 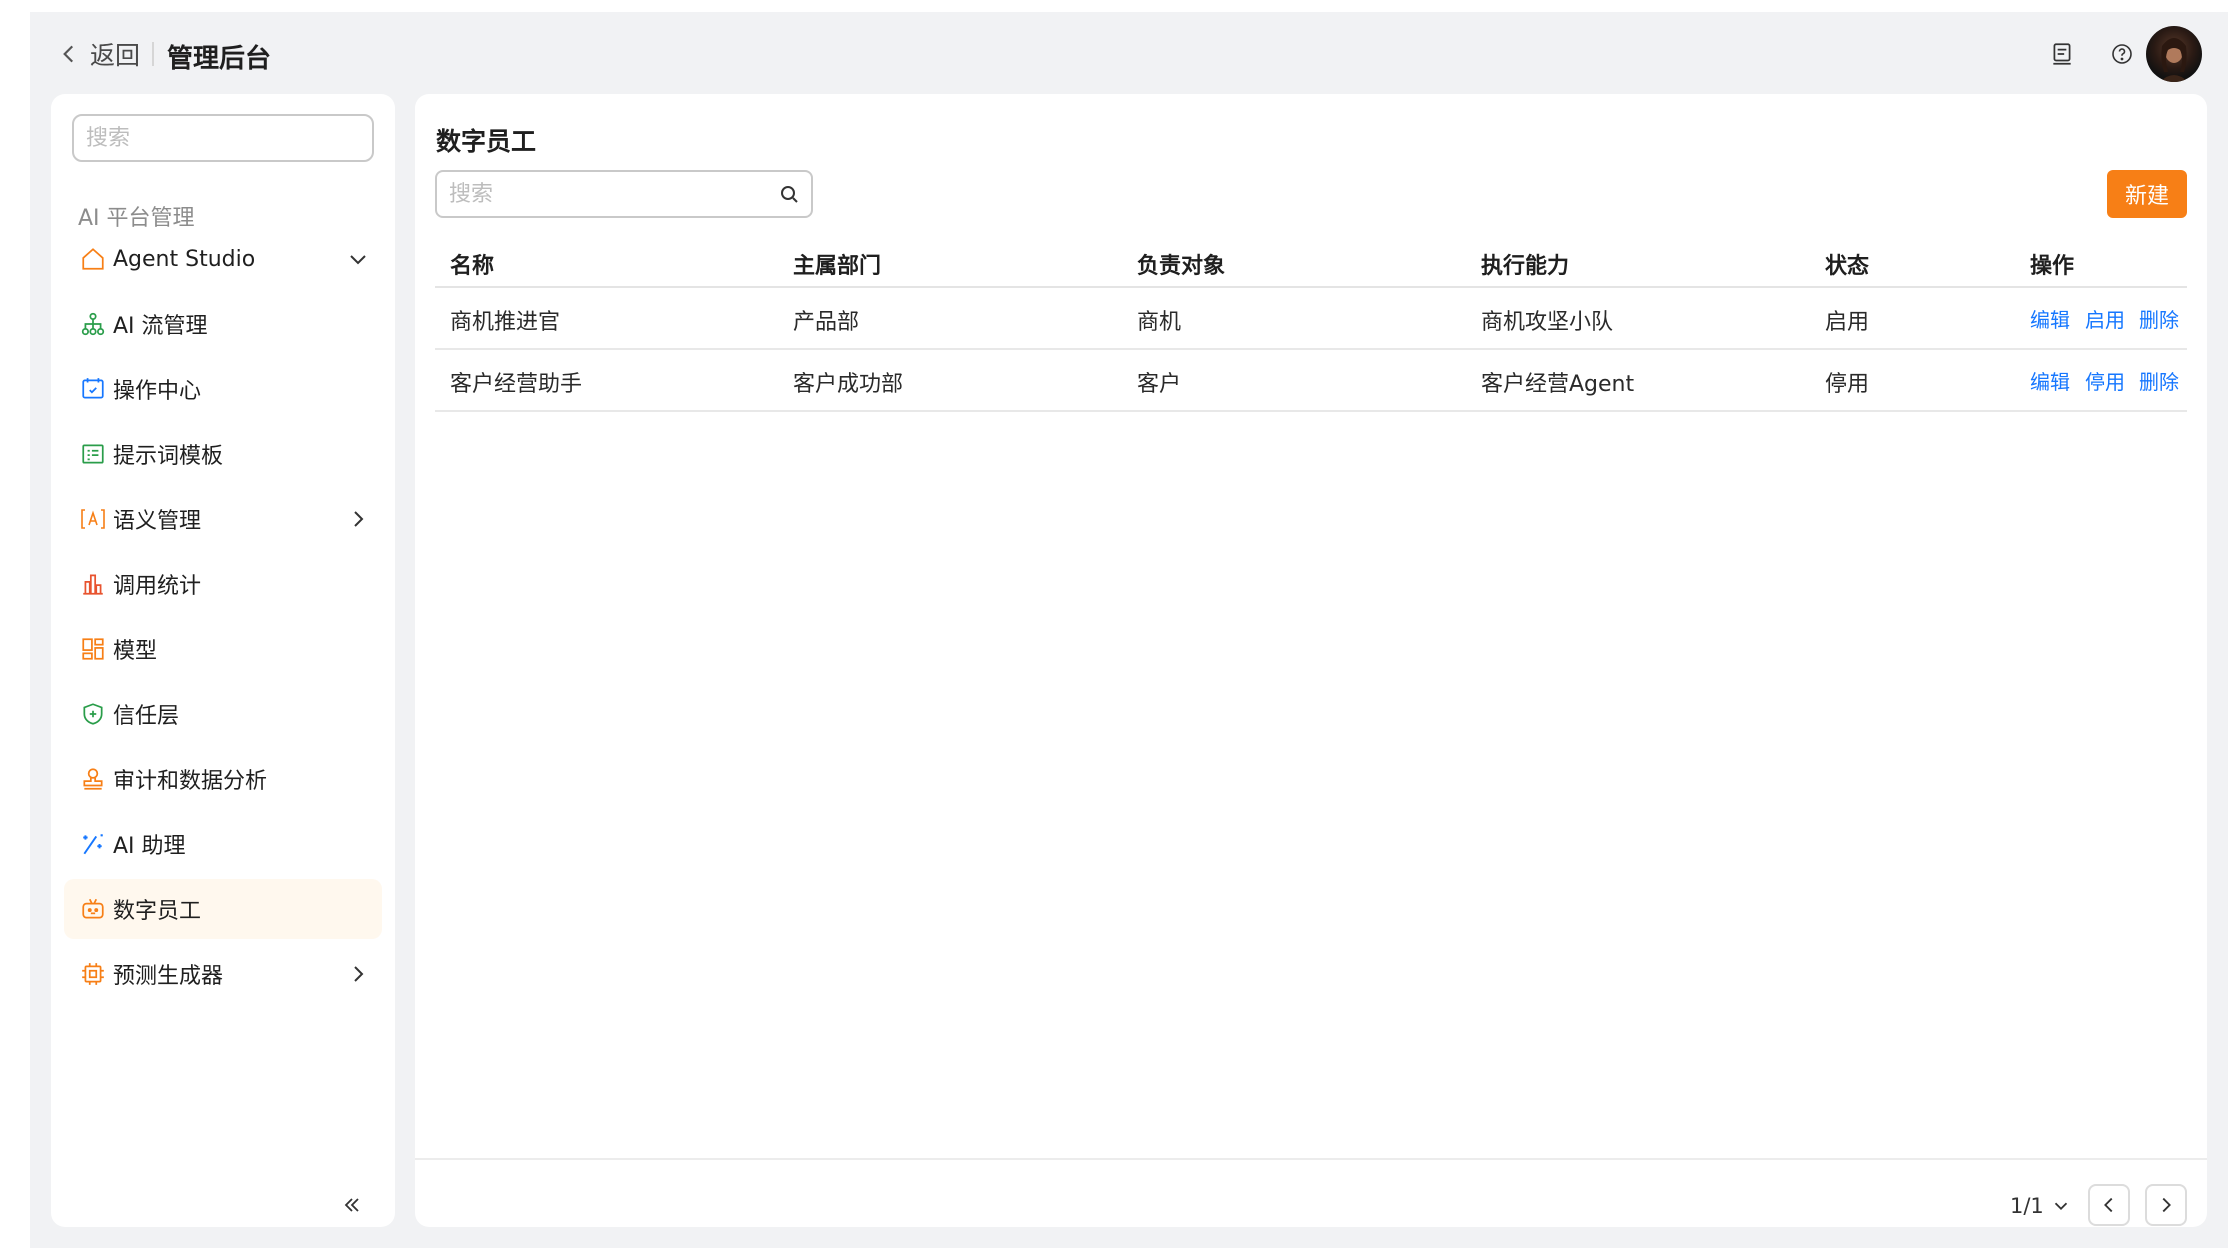 I want to click on sidebar-item-digital-employee: 数字员工, so click(x=223, y=909).